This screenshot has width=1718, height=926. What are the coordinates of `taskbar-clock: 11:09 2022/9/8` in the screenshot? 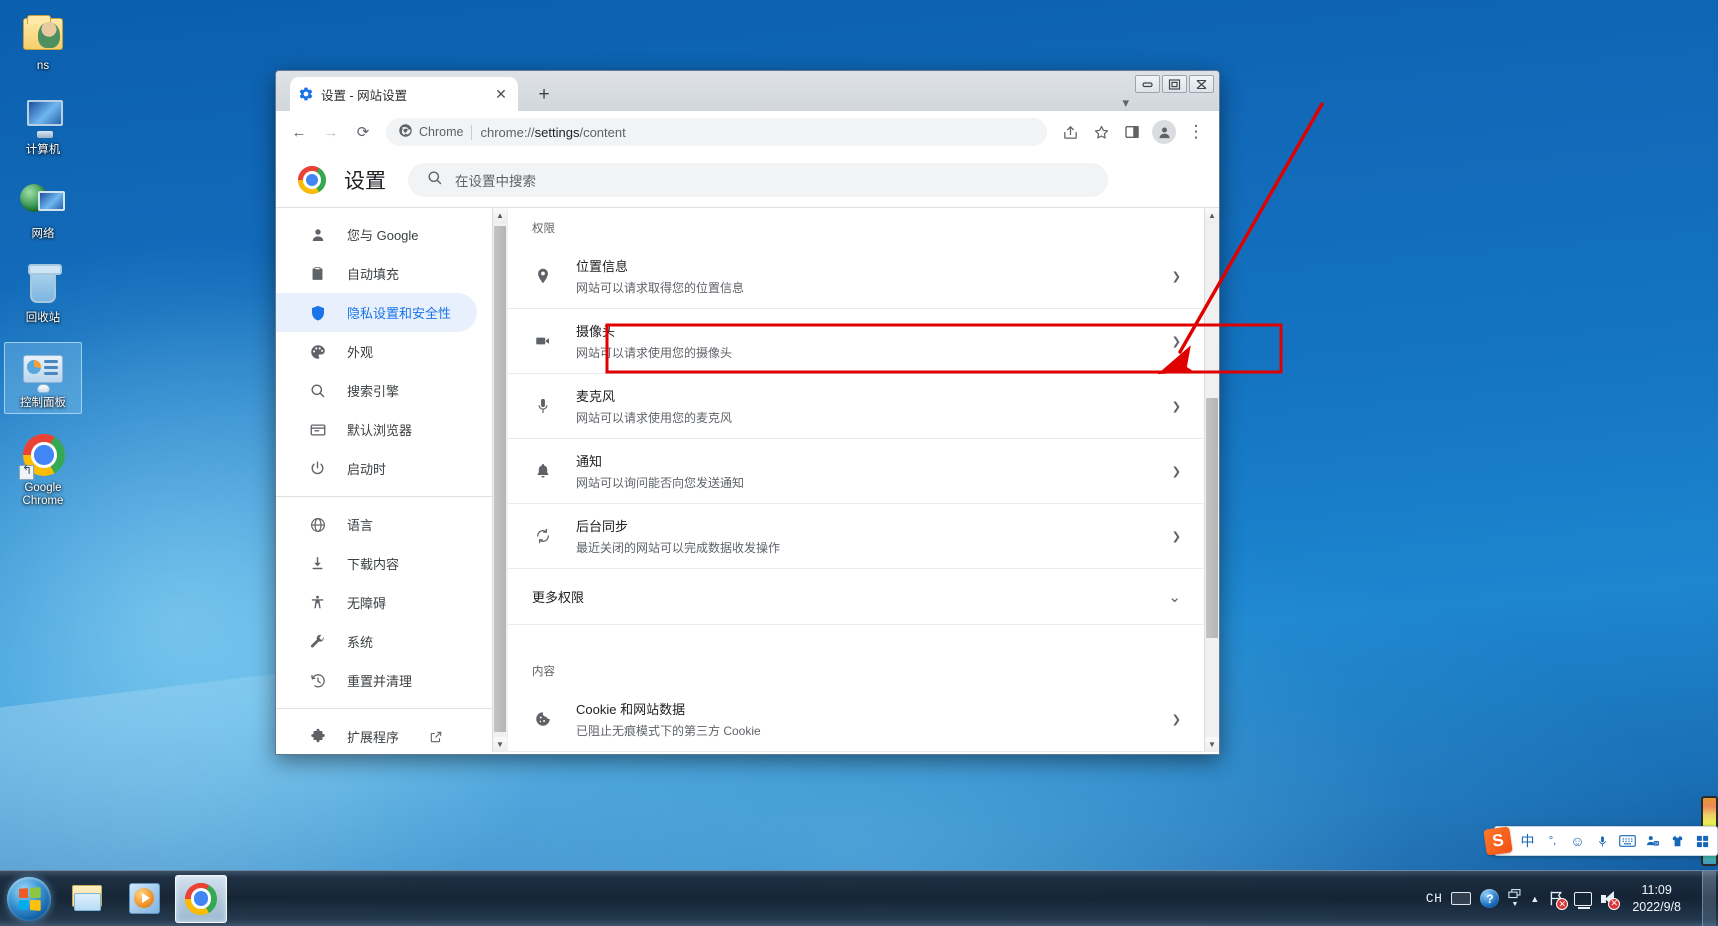 It's located at (1659, 899).